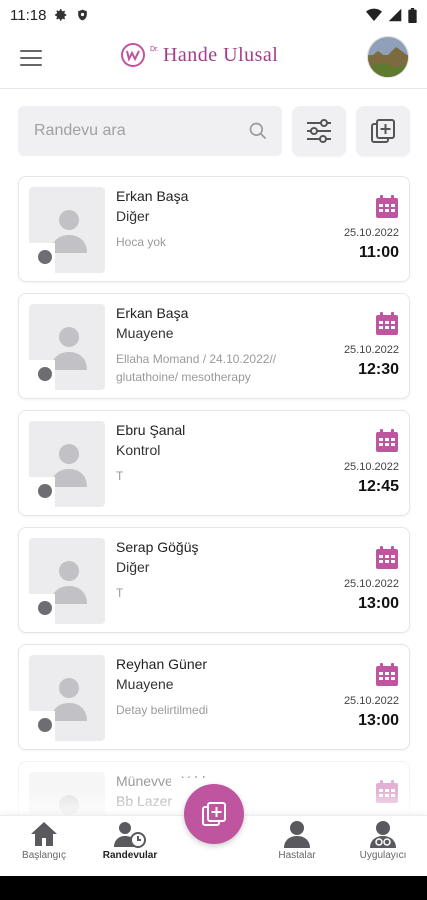 The height and width of the screenshot is (900, 427). Describe the element at coordinates (258, 131) in the screenshot. I see `search-icon` at that location.